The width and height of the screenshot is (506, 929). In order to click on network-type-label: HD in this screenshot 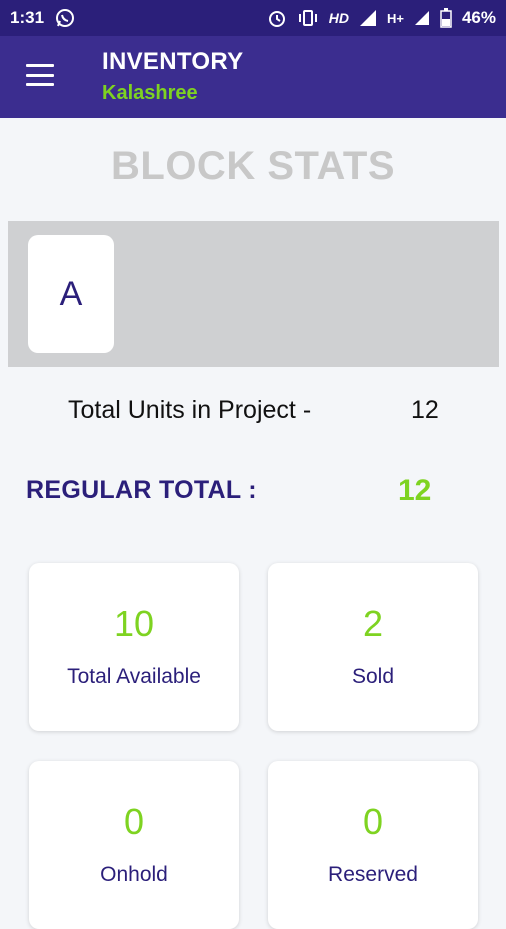, I will do `click(338, 18)`.